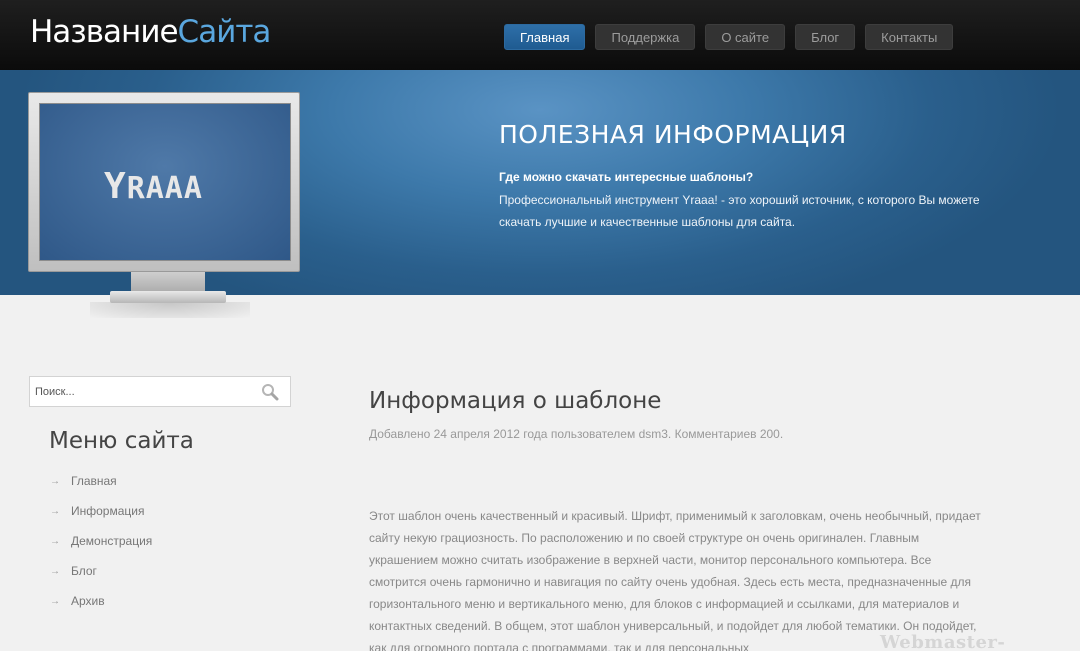 Image resolution: width=1080 pixels, height=651 pixels. Describe the element at coordinates (112, 541) in the screenshot. I see `sidebar-item-label: Демонстрация` at that location.